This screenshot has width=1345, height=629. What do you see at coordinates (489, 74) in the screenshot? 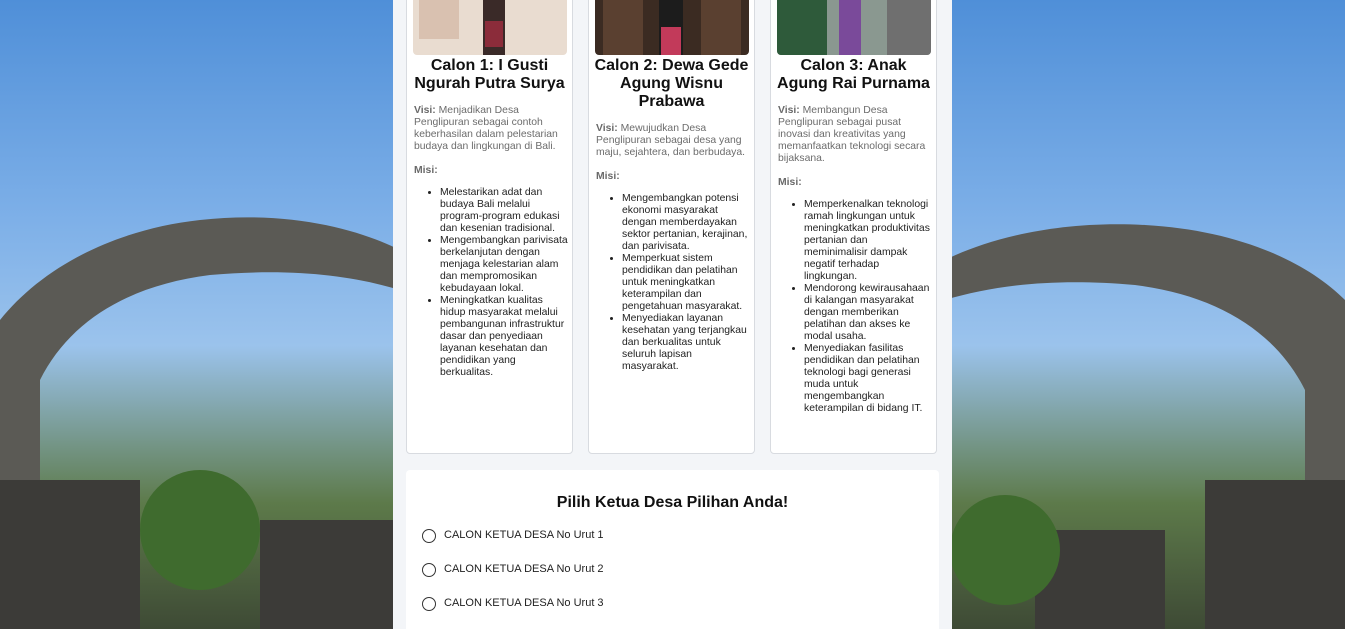
I see `candidate-title: Calon 1: I Gusti Ngurah Putra Surya` at bounding box center [489, 74].